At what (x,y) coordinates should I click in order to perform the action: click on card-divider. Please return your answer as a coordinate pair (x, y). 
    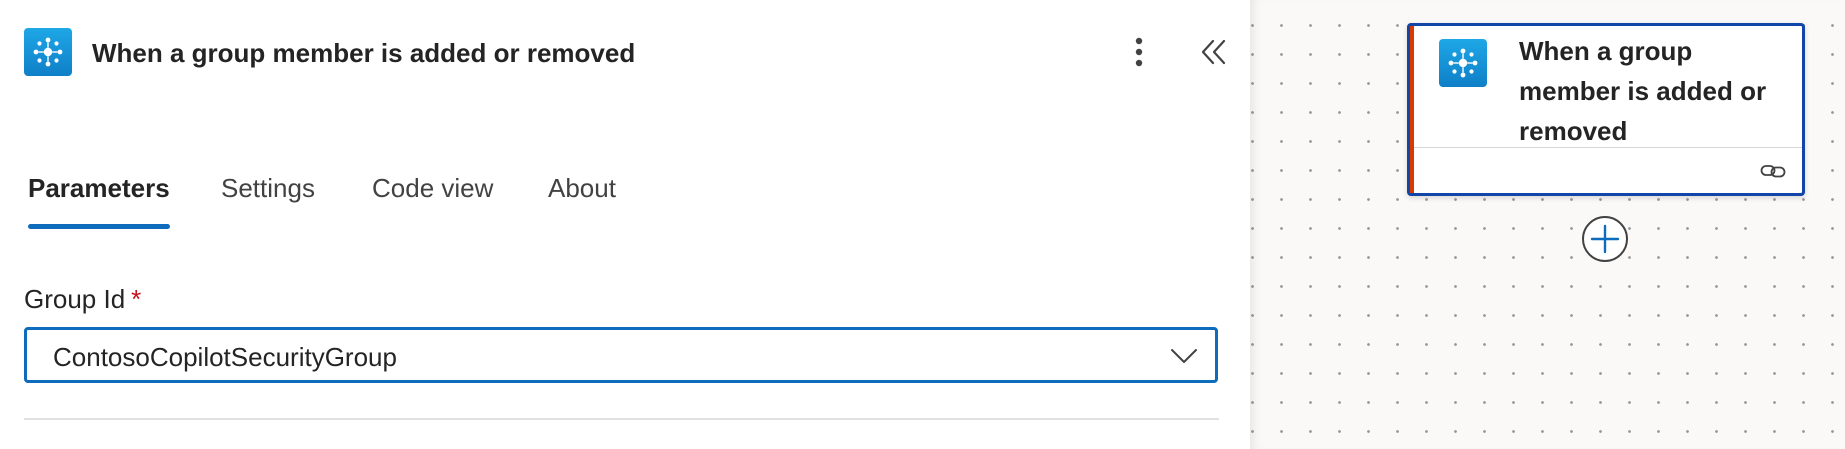
    Looking at the image, I should click on (1608, 147).